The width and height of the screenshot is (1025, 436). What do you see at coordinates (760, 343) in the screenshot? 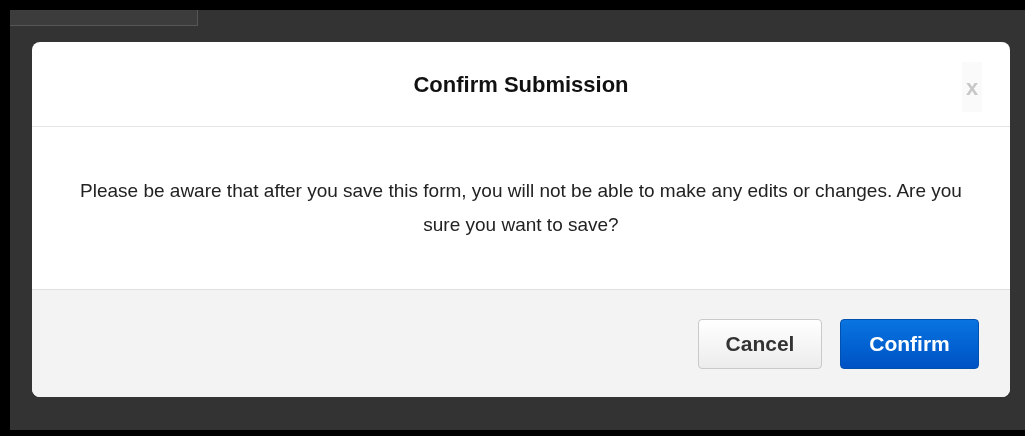
I see `cancel-button: Cancel` at bounding box center [760, 343].